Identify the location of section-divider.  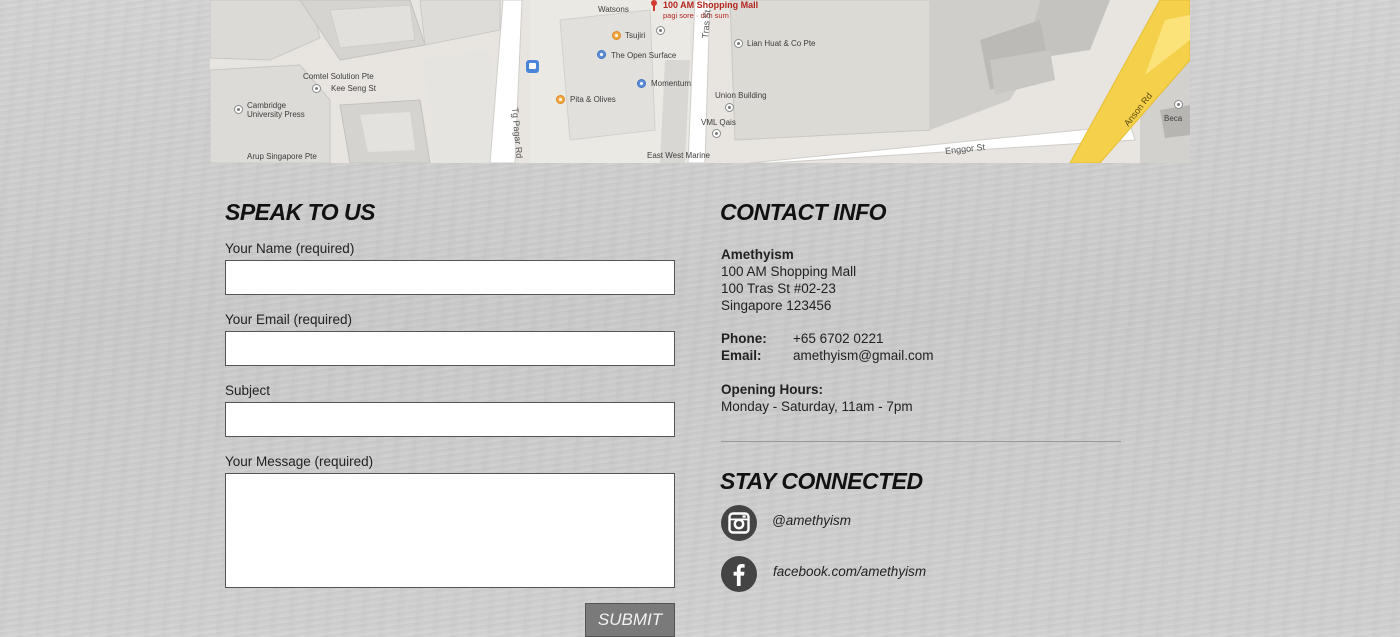
(921, 441).